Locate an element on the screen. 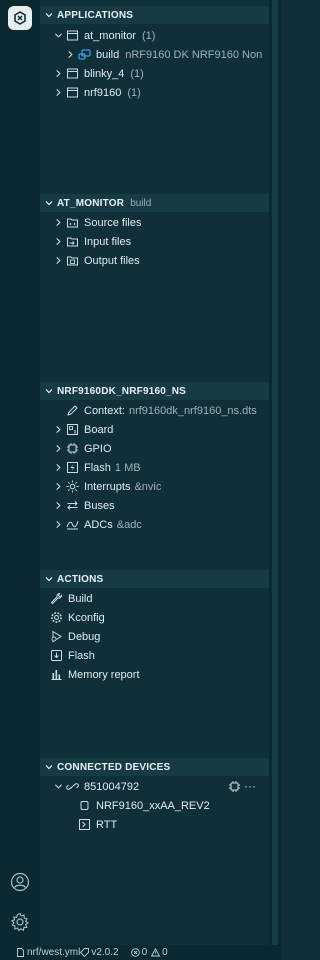 Image resolution: width=320 pixels, height=960 pixels. nrf-connect-logo-icon is located at coordinates (20, 18).